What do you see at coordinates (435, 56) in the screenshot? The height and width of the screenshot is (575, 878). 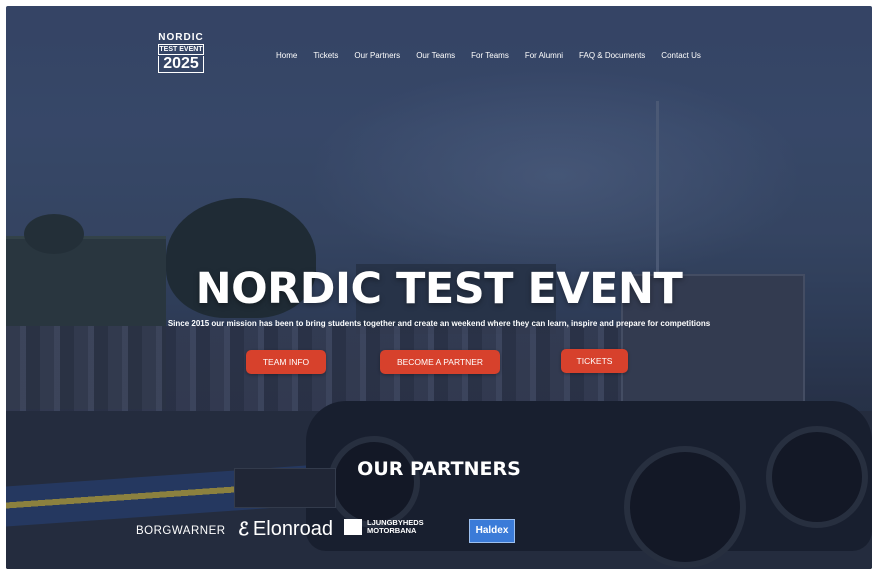 I see `nav-our-teams: Our Teams` at bounding box center [435, 56].